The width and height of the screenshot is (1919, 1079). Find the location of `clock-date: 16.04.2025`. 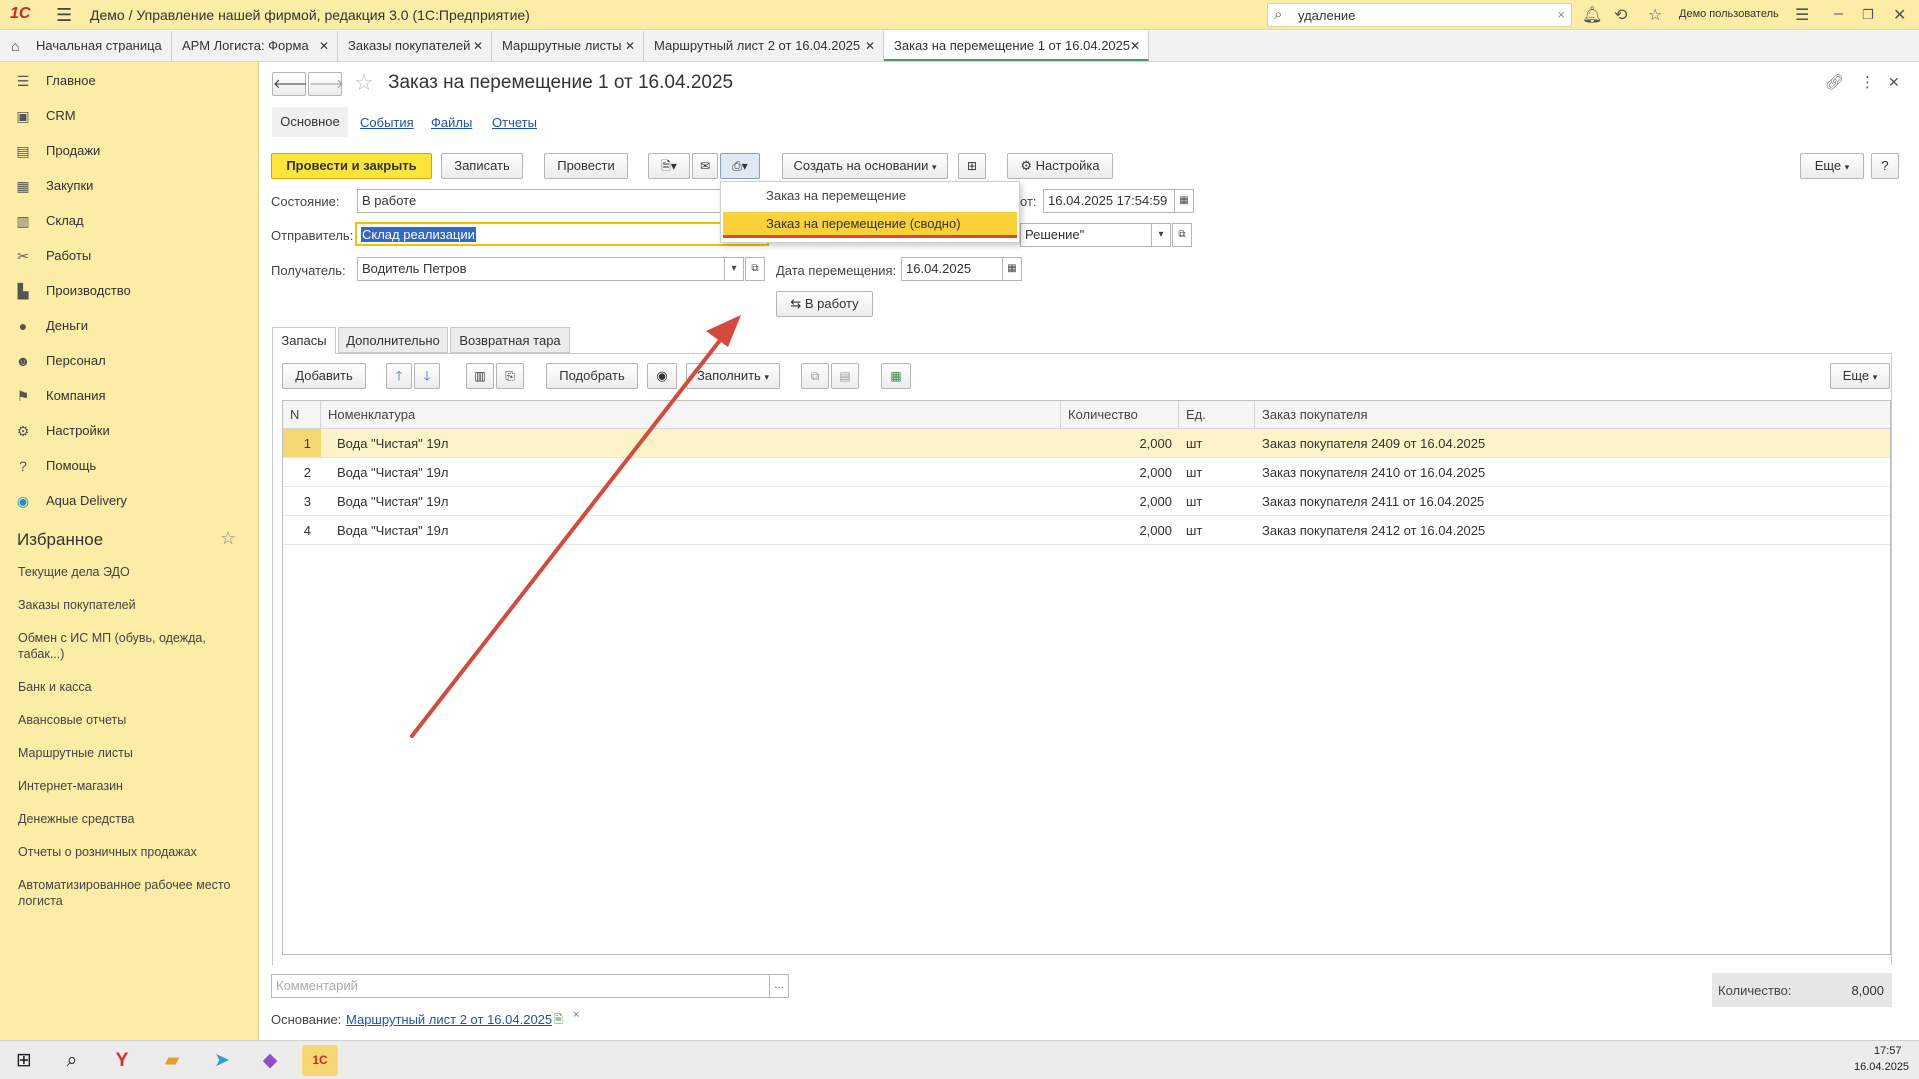

clock-date: 16.04.2025 is located at coordinates (1882, 1067).